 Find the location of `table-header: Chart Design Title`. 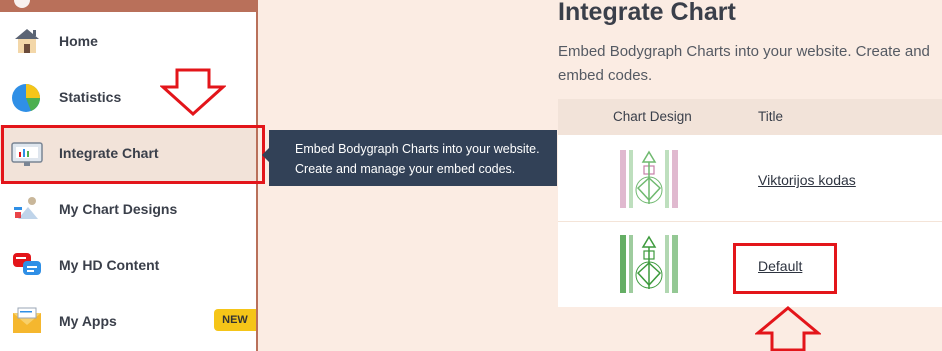

table-header: Chart Design Title is located at coordinates (750, 117).